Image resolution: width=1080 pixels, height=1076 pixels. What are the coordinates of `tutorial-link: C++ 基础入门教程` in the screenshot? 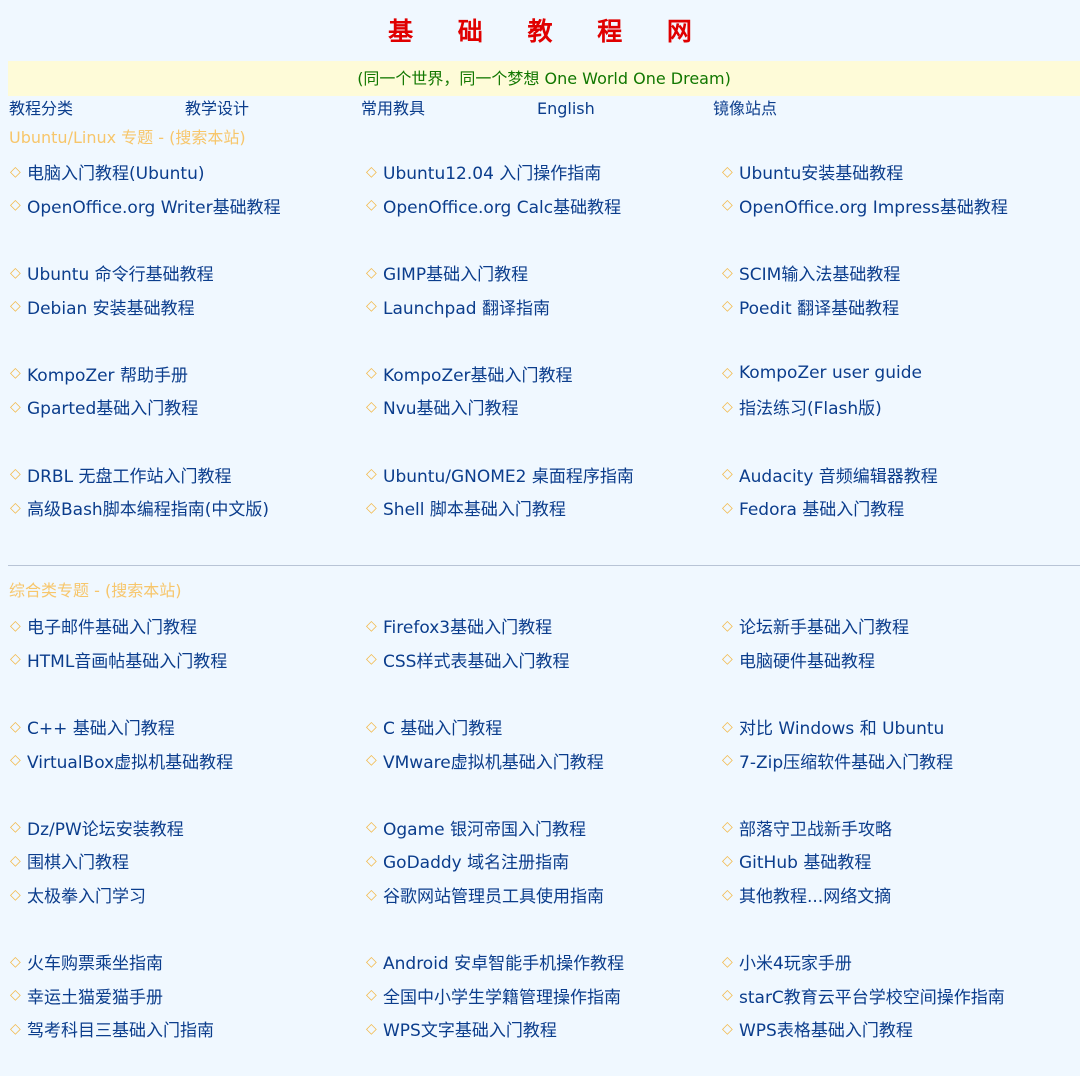 It's located at (101, 726).